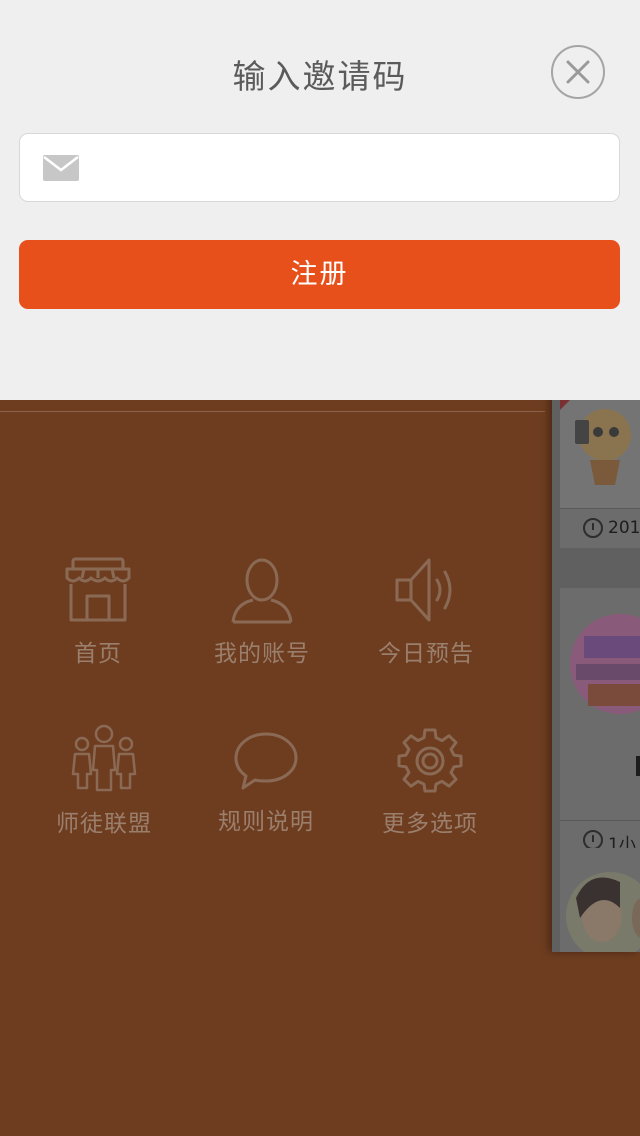  What do you see at coordinates (320, 76) in the screenshot?
I see `dialog-title: 输入邀请码` at bounding box center [320, 76].